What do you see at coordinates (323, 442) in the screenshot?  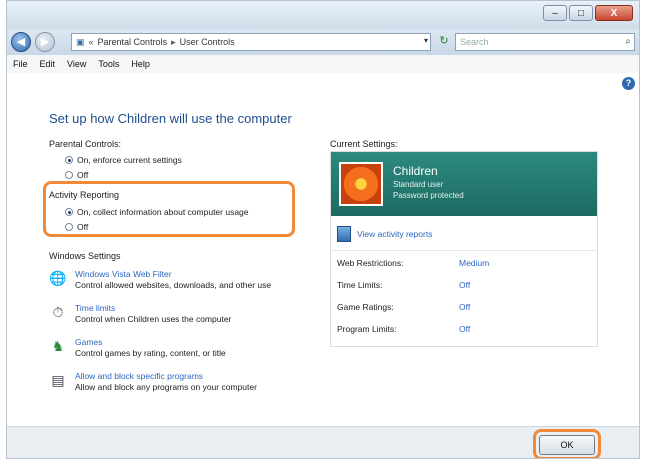 I see `dialog-footer: OK` at bounding box center [323, 442].